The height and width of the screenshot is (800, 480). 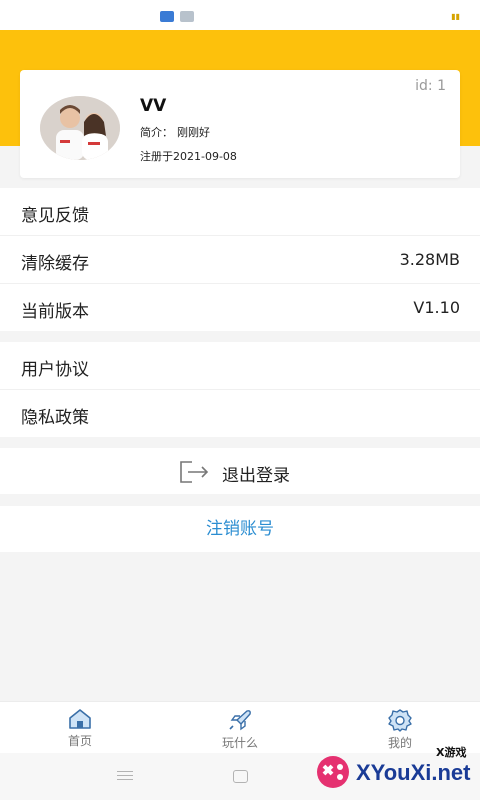 What do you see at coordinates (55, 216) in the screenshot?
I see `menu-item-label: 意见反馈` at bounding box center [55, 216].